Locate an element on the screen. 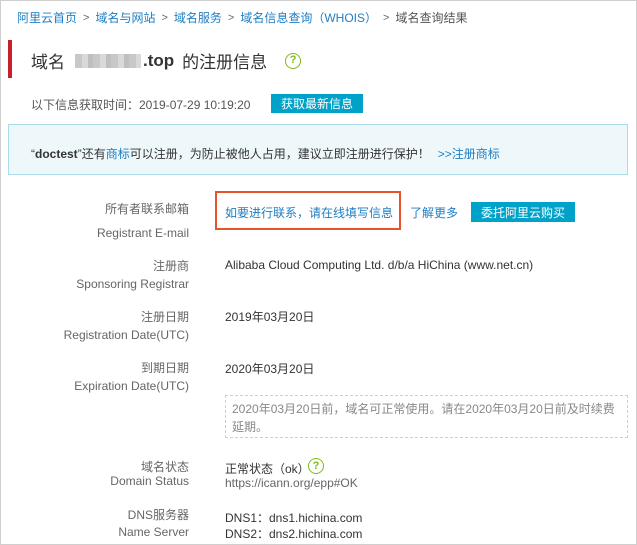 The height and width of the screenshot is (545, 637). title-suffix: 的注册信息 is located at coordinates (225, 62).